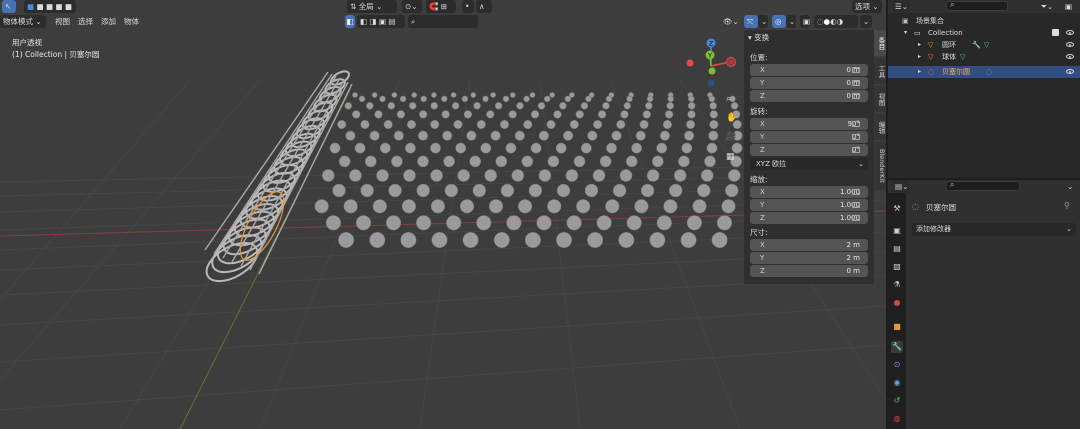  What do you see at coordinates (809, 205) in the screenshot?
I see `scale-y-field: Y 1.000` at bounding box center [809, 205].